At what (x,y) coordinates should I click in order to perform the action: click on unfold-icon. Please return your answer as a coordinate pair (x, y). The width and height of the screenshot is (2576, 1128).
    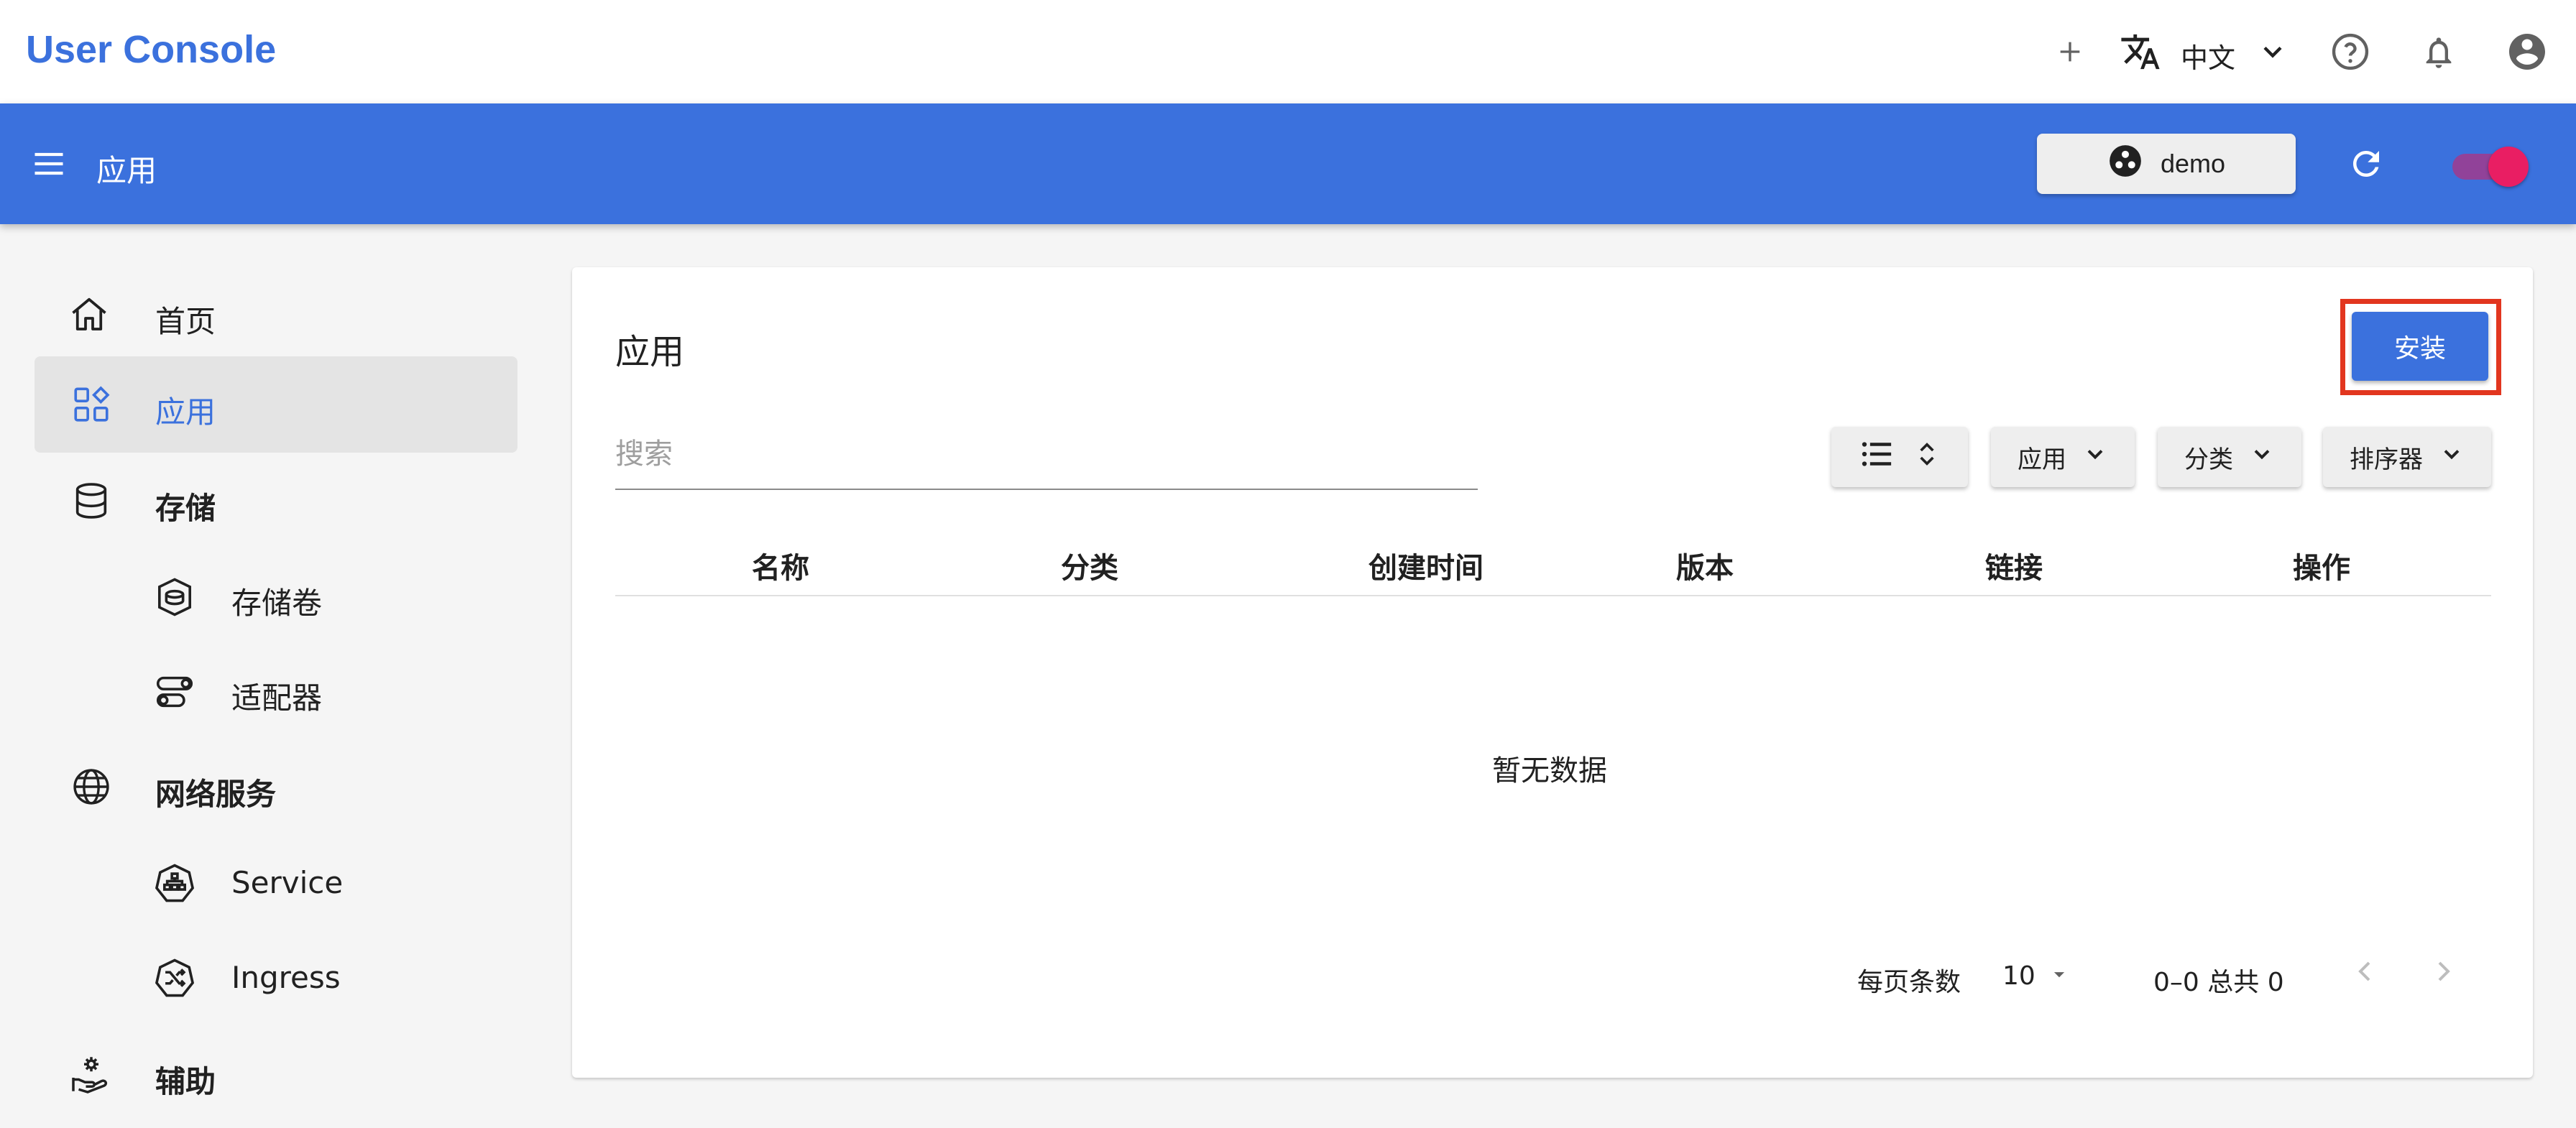
    Looking at the image, I should click on (1927, 457).